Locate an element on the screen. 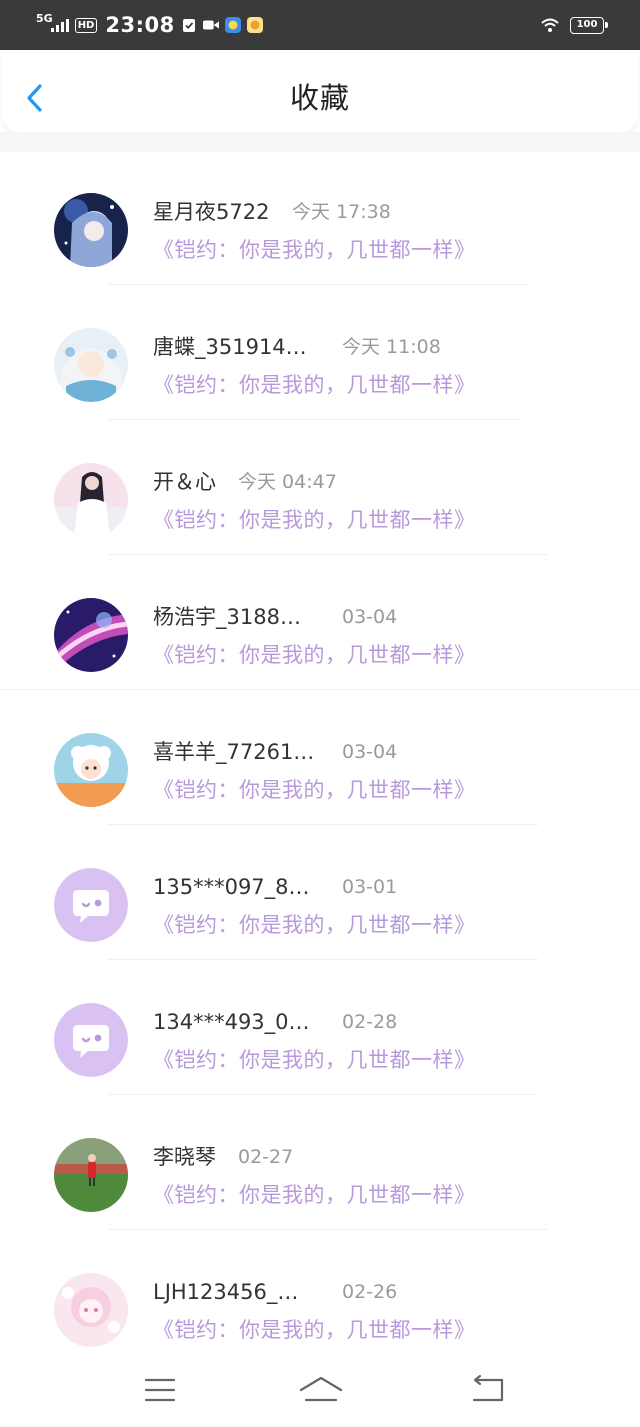 This screenshot has height=1427, width=640. status-bar: 5G HD 23:08 100 is located at coordinates (320, 25).